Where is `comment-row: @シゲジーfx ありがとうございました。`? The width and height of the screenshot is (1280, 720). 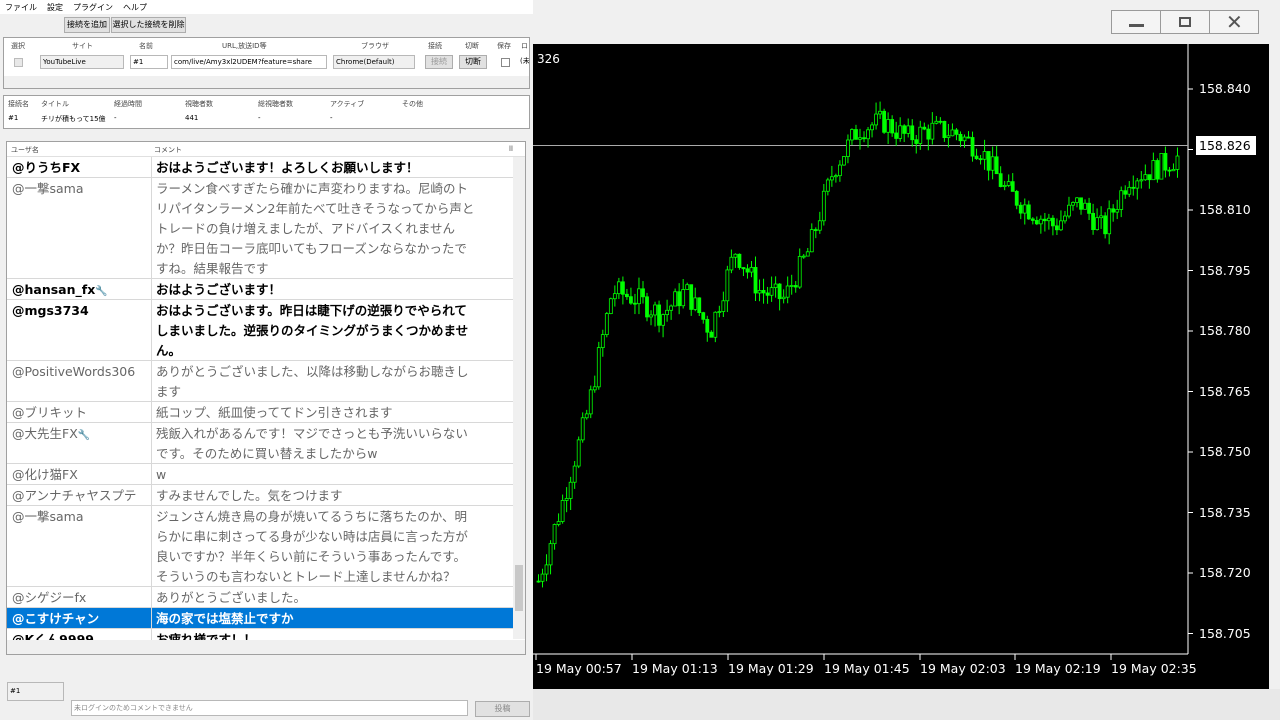
comment-row: @シゲジーfx ありがとうございました。 is located at coordinates (260, 597).